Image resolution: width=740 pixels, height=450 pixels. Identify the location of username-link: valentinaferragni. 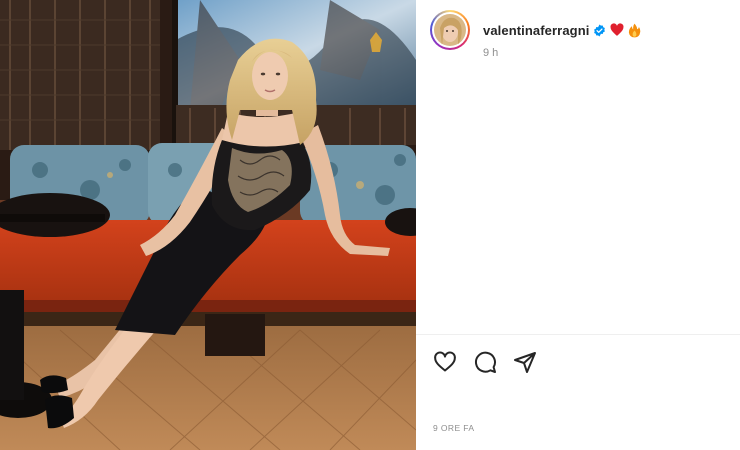
(536, 30).